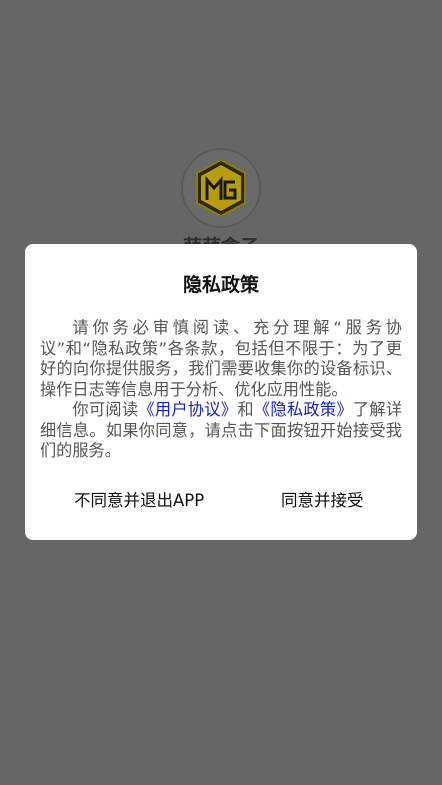 Image resolution: width=442 pixels, height=785 pixels. I want to click on p2-text-before: 你可阅读, so click(105, 409).